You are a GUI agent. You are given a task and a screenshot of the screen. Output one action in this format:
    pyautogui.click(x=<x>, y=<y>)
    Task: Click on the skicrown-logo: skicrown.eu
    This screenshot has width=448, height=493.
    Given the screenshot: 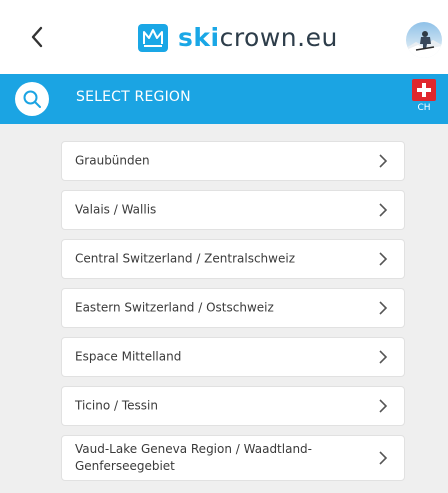 What is the action you would take?
    pyautogui.click(x=238, y=38)
    